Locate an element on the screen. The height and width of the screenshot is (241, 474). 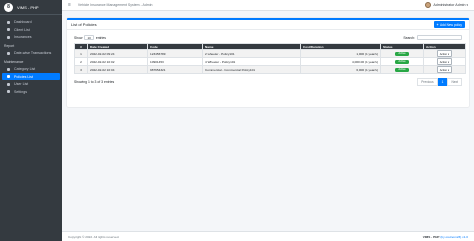
add-button-label: Add New policy is located at coordinates (451, 24).